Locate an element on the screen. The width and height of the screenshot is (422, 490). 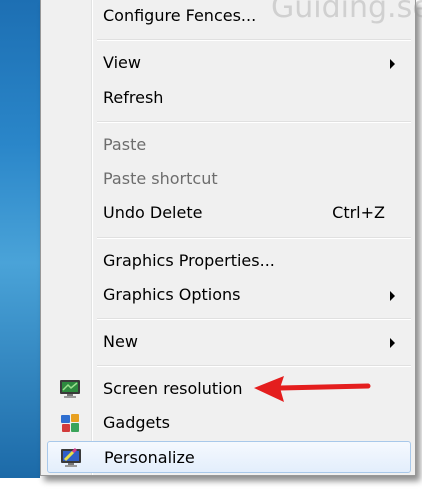
shortcut-label: Ctrl+Z is located at coordinates (358, 212).